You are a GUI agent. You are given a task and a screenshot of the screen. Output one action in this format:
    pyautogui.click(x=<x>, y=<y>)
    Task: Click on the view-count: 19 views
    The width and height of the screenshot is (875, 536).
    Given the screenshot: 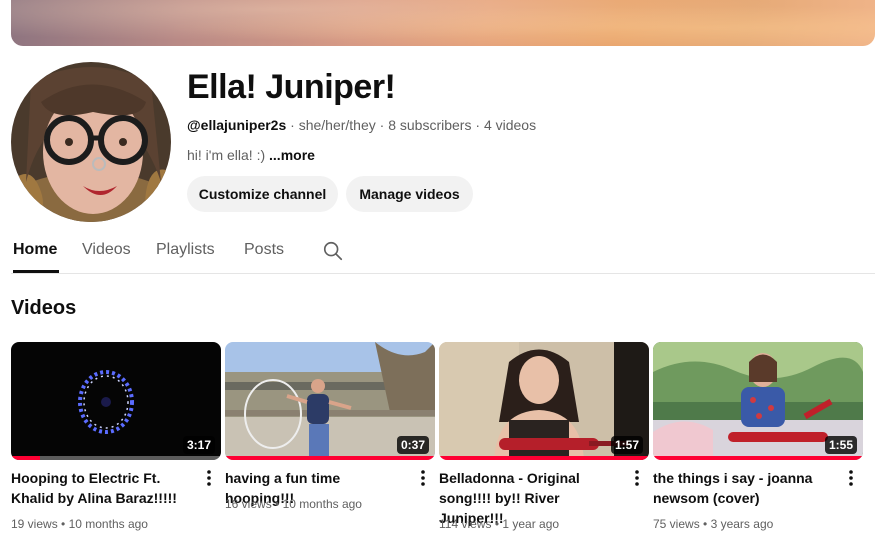 What is the action you would take?
    pyautogui.click(x=34, y=524)
    